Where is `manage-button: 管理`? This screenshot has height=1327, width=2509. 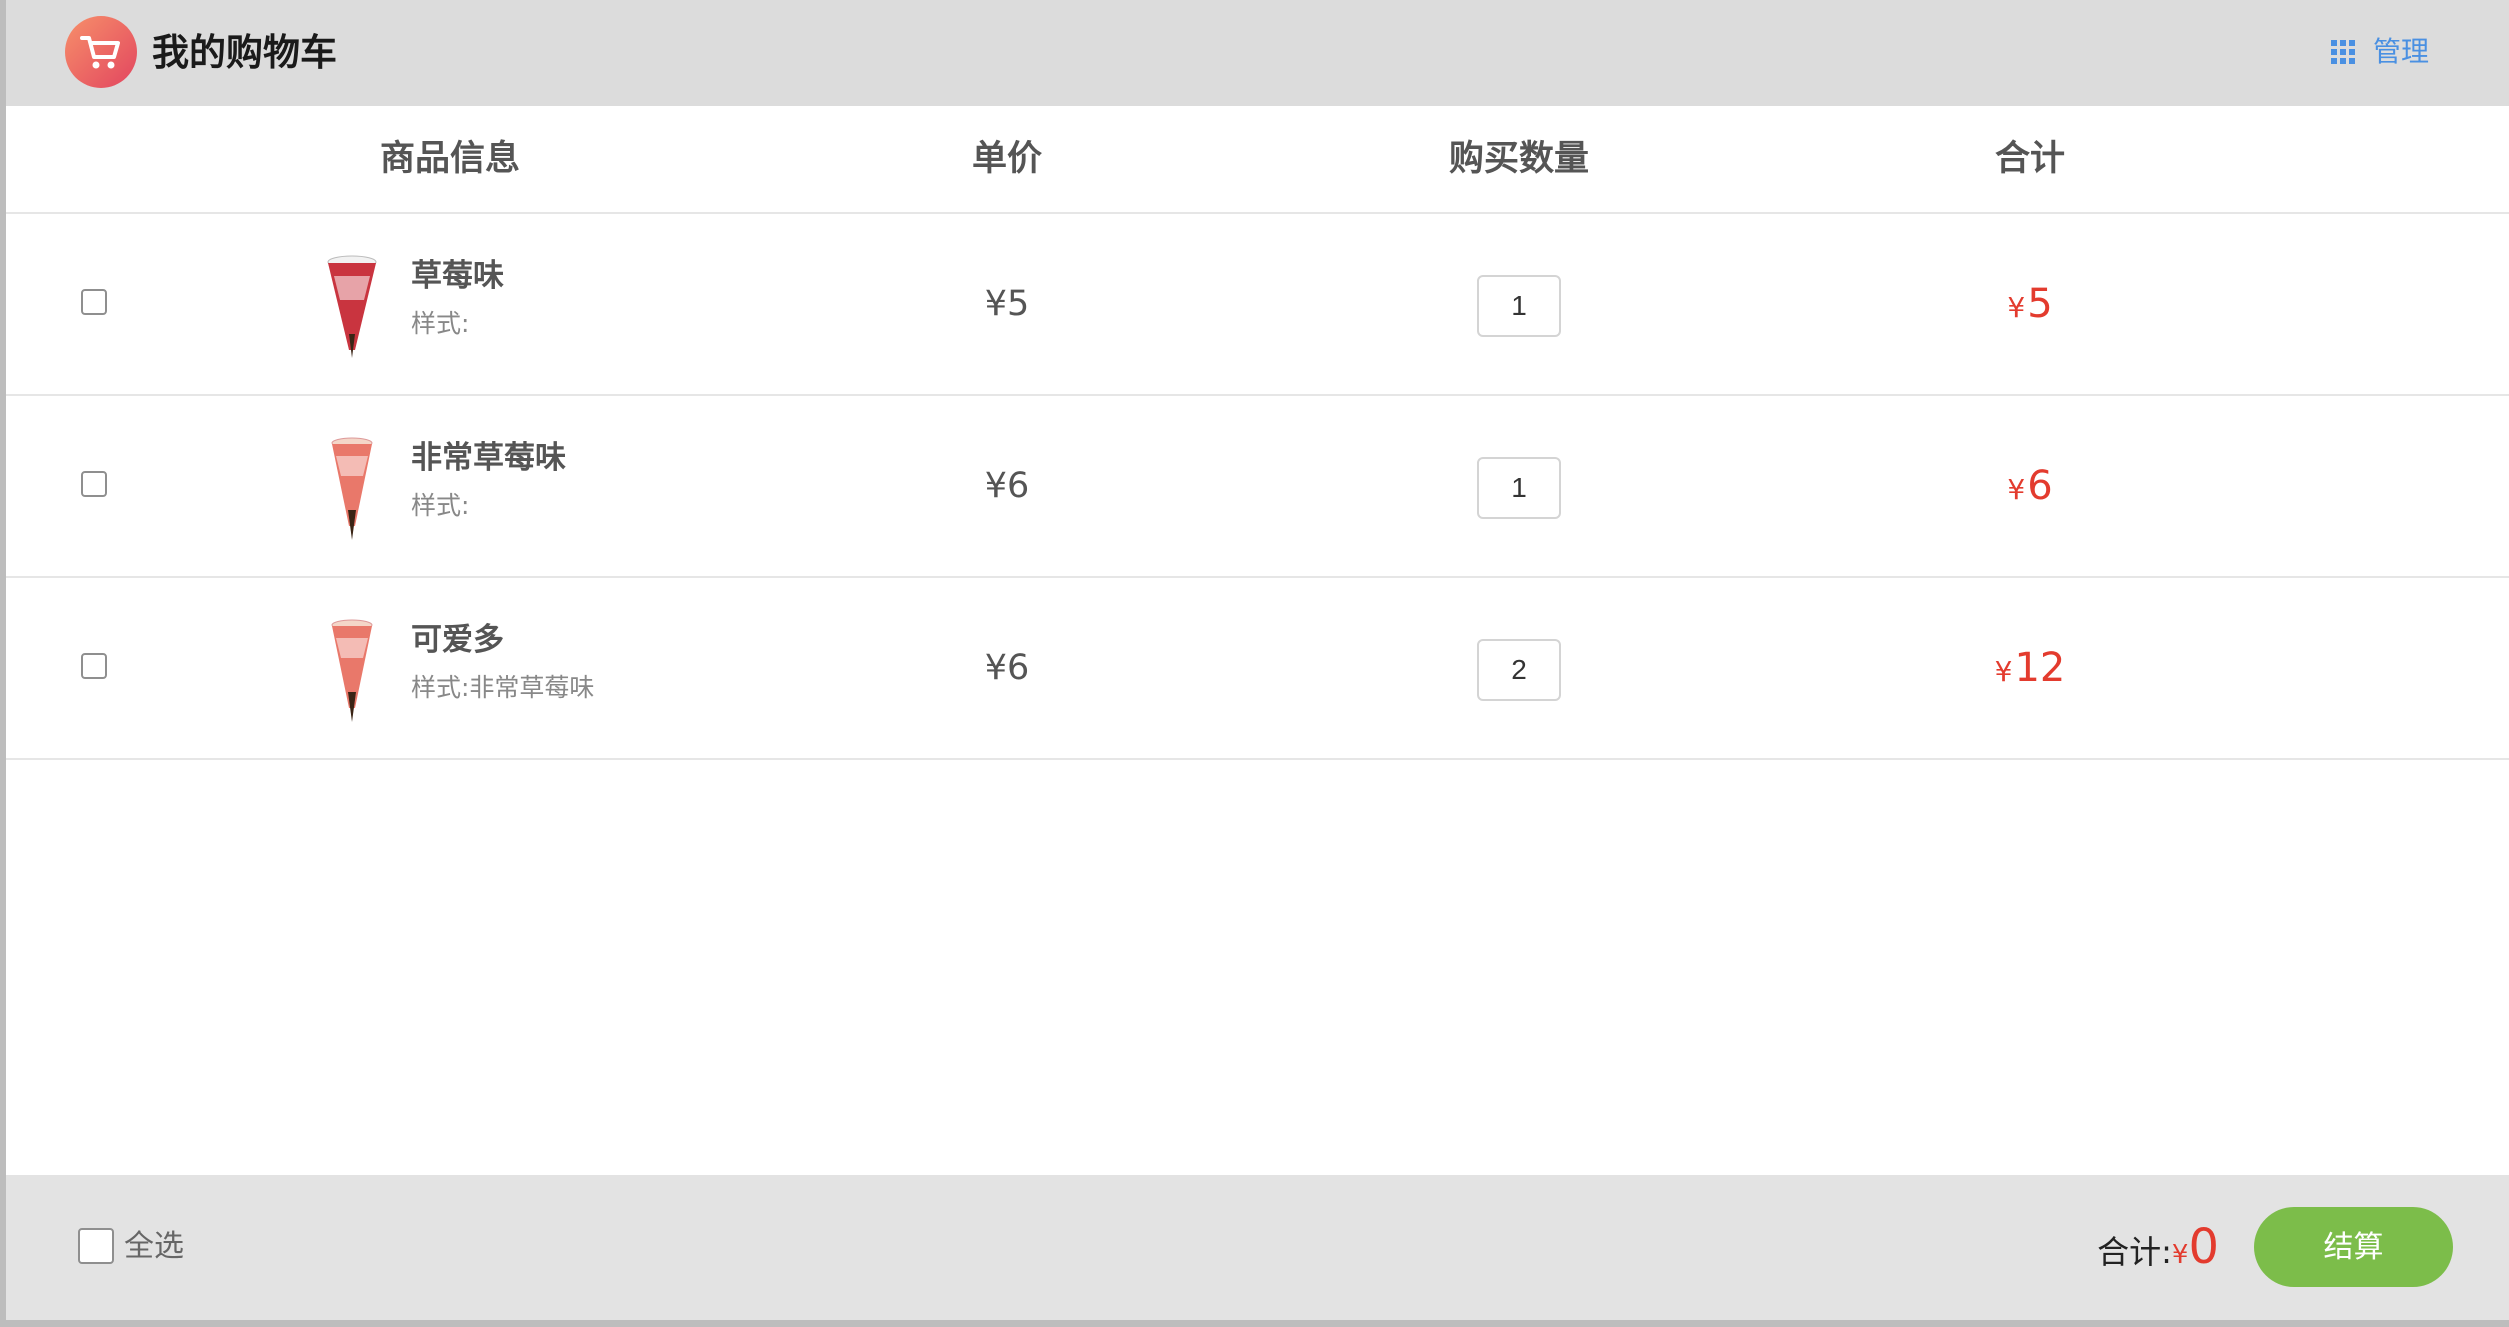
manage-button: 管理 is located at coordinates (2379, 52).